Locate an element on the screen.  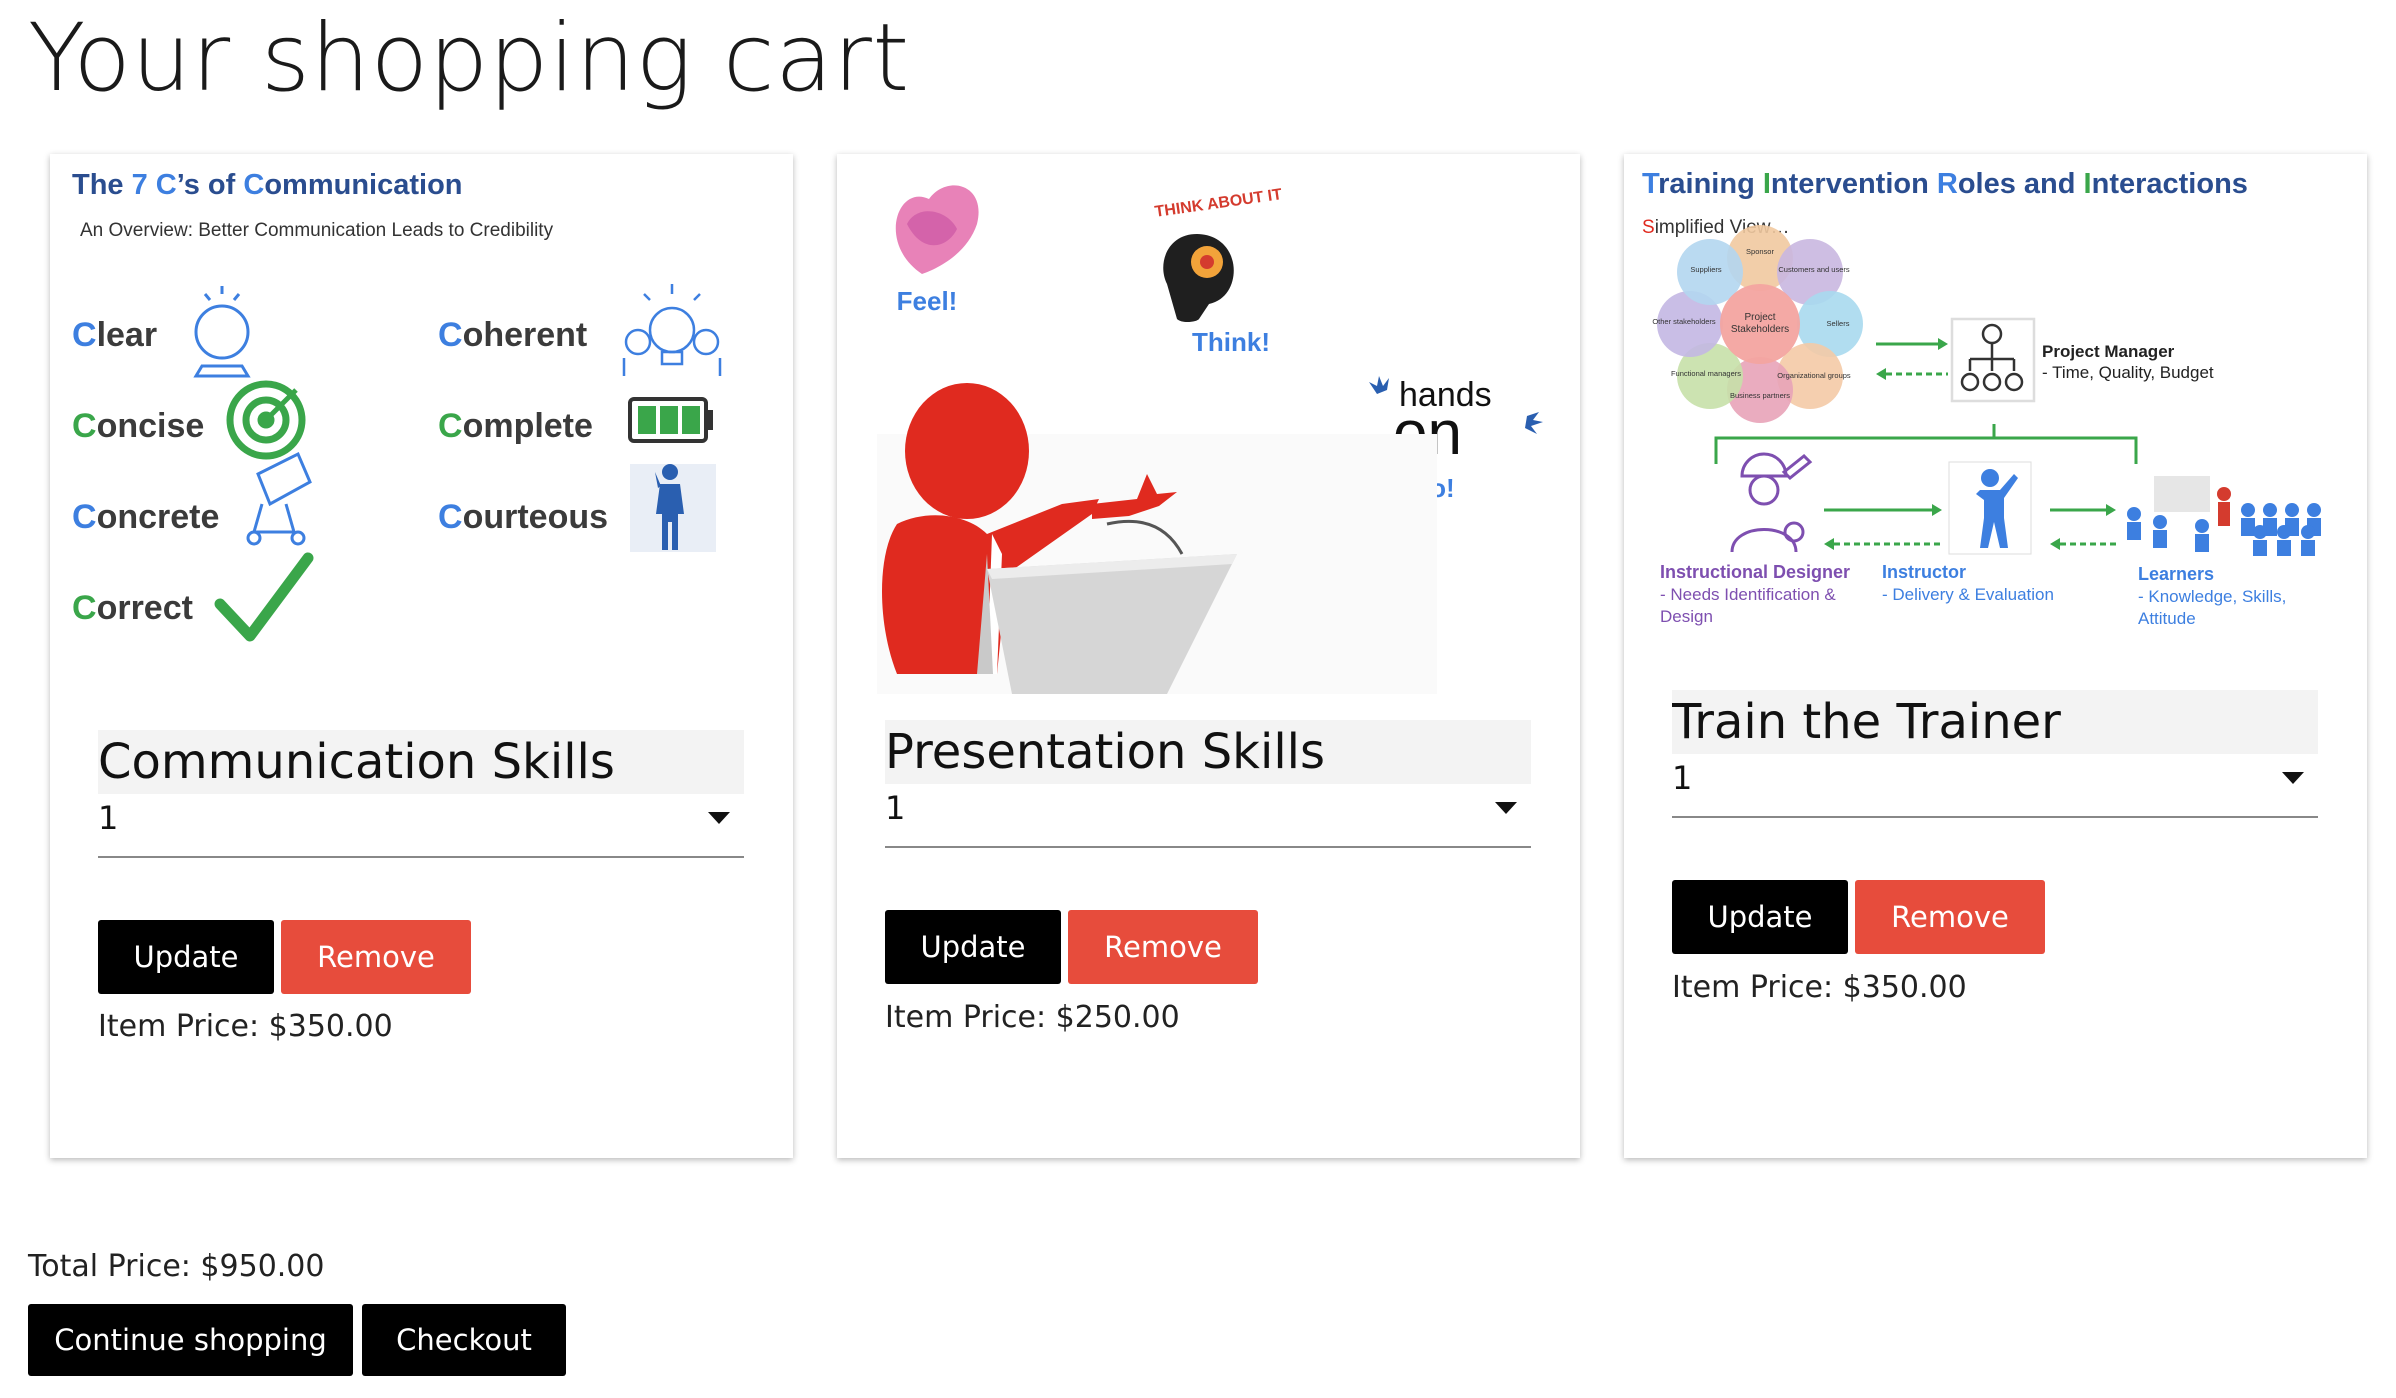
thinking-head-icon: THINK ABOUT IT is located at coordinates (1219, 254).